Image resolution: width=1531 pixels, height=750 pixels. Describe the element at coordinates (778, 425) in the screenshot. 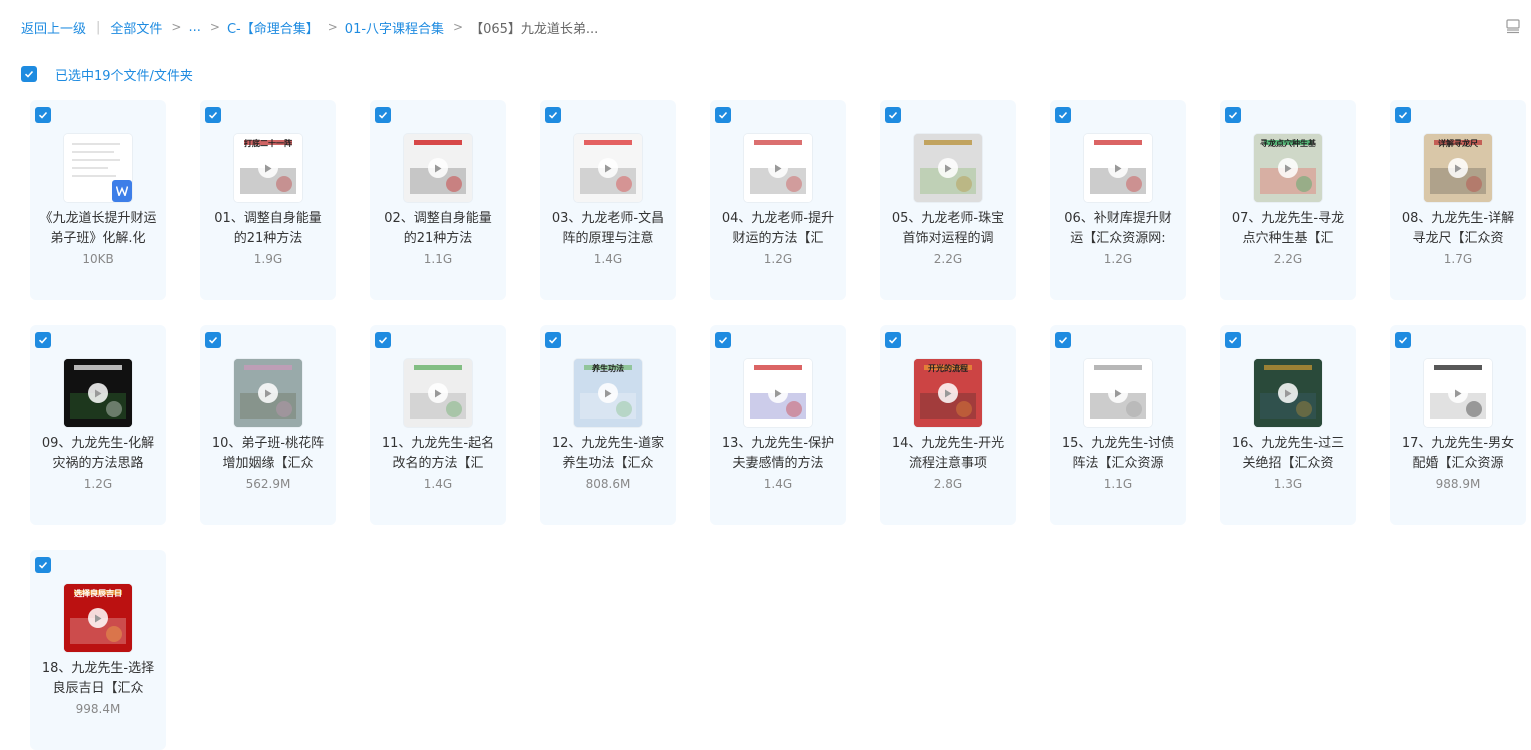

I see `file-card: 13、九龙先生-保护夫妻感情的方法 1.4G` at that location.